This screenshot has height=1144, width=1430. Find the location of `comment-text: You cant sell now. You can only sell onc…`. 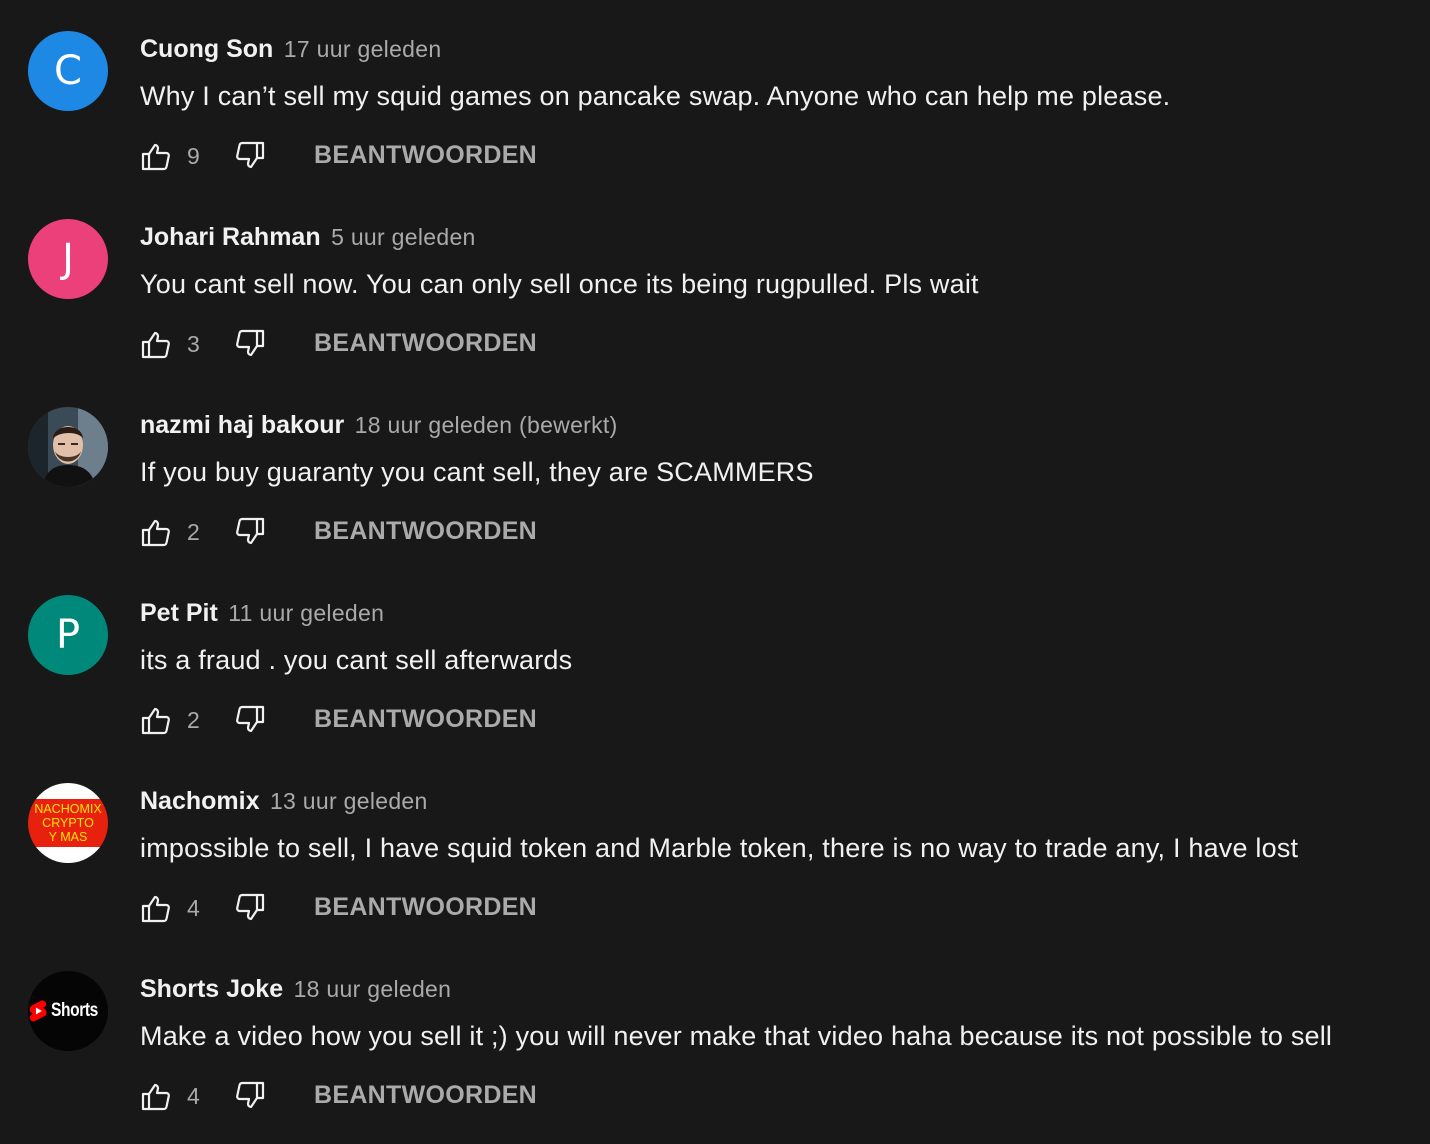

comment-text: You cant sell now. You can only sell onc… is located at coordinates (559, 284).